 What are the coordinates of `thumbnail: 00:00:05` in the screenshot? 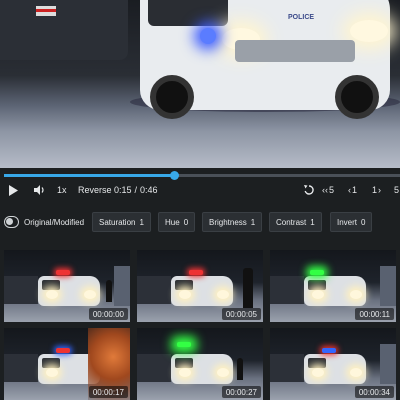 It's located at (200, 286).